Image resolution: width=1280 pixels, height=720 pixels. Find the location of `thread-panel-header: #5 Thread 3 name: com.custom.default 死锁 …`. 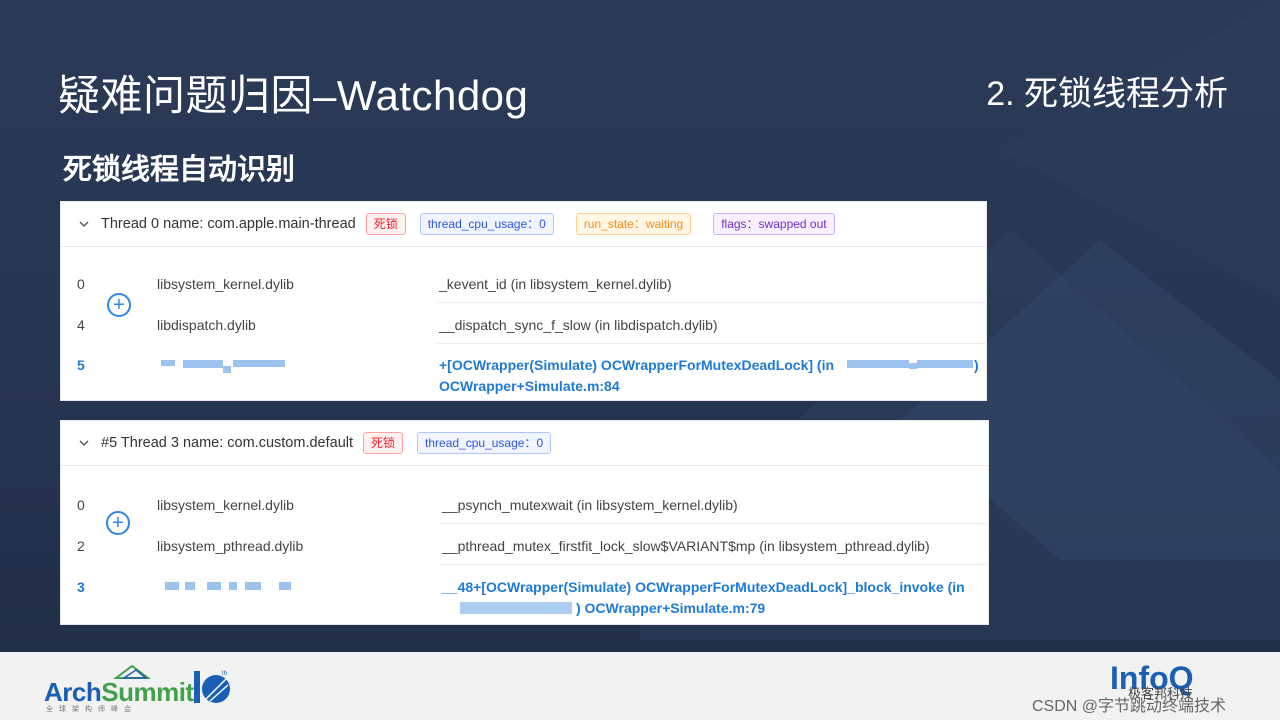

thread-panel-header: #5 Thread 3 name: com.custom.default 死锁 … is located at coordinates (524, 443).